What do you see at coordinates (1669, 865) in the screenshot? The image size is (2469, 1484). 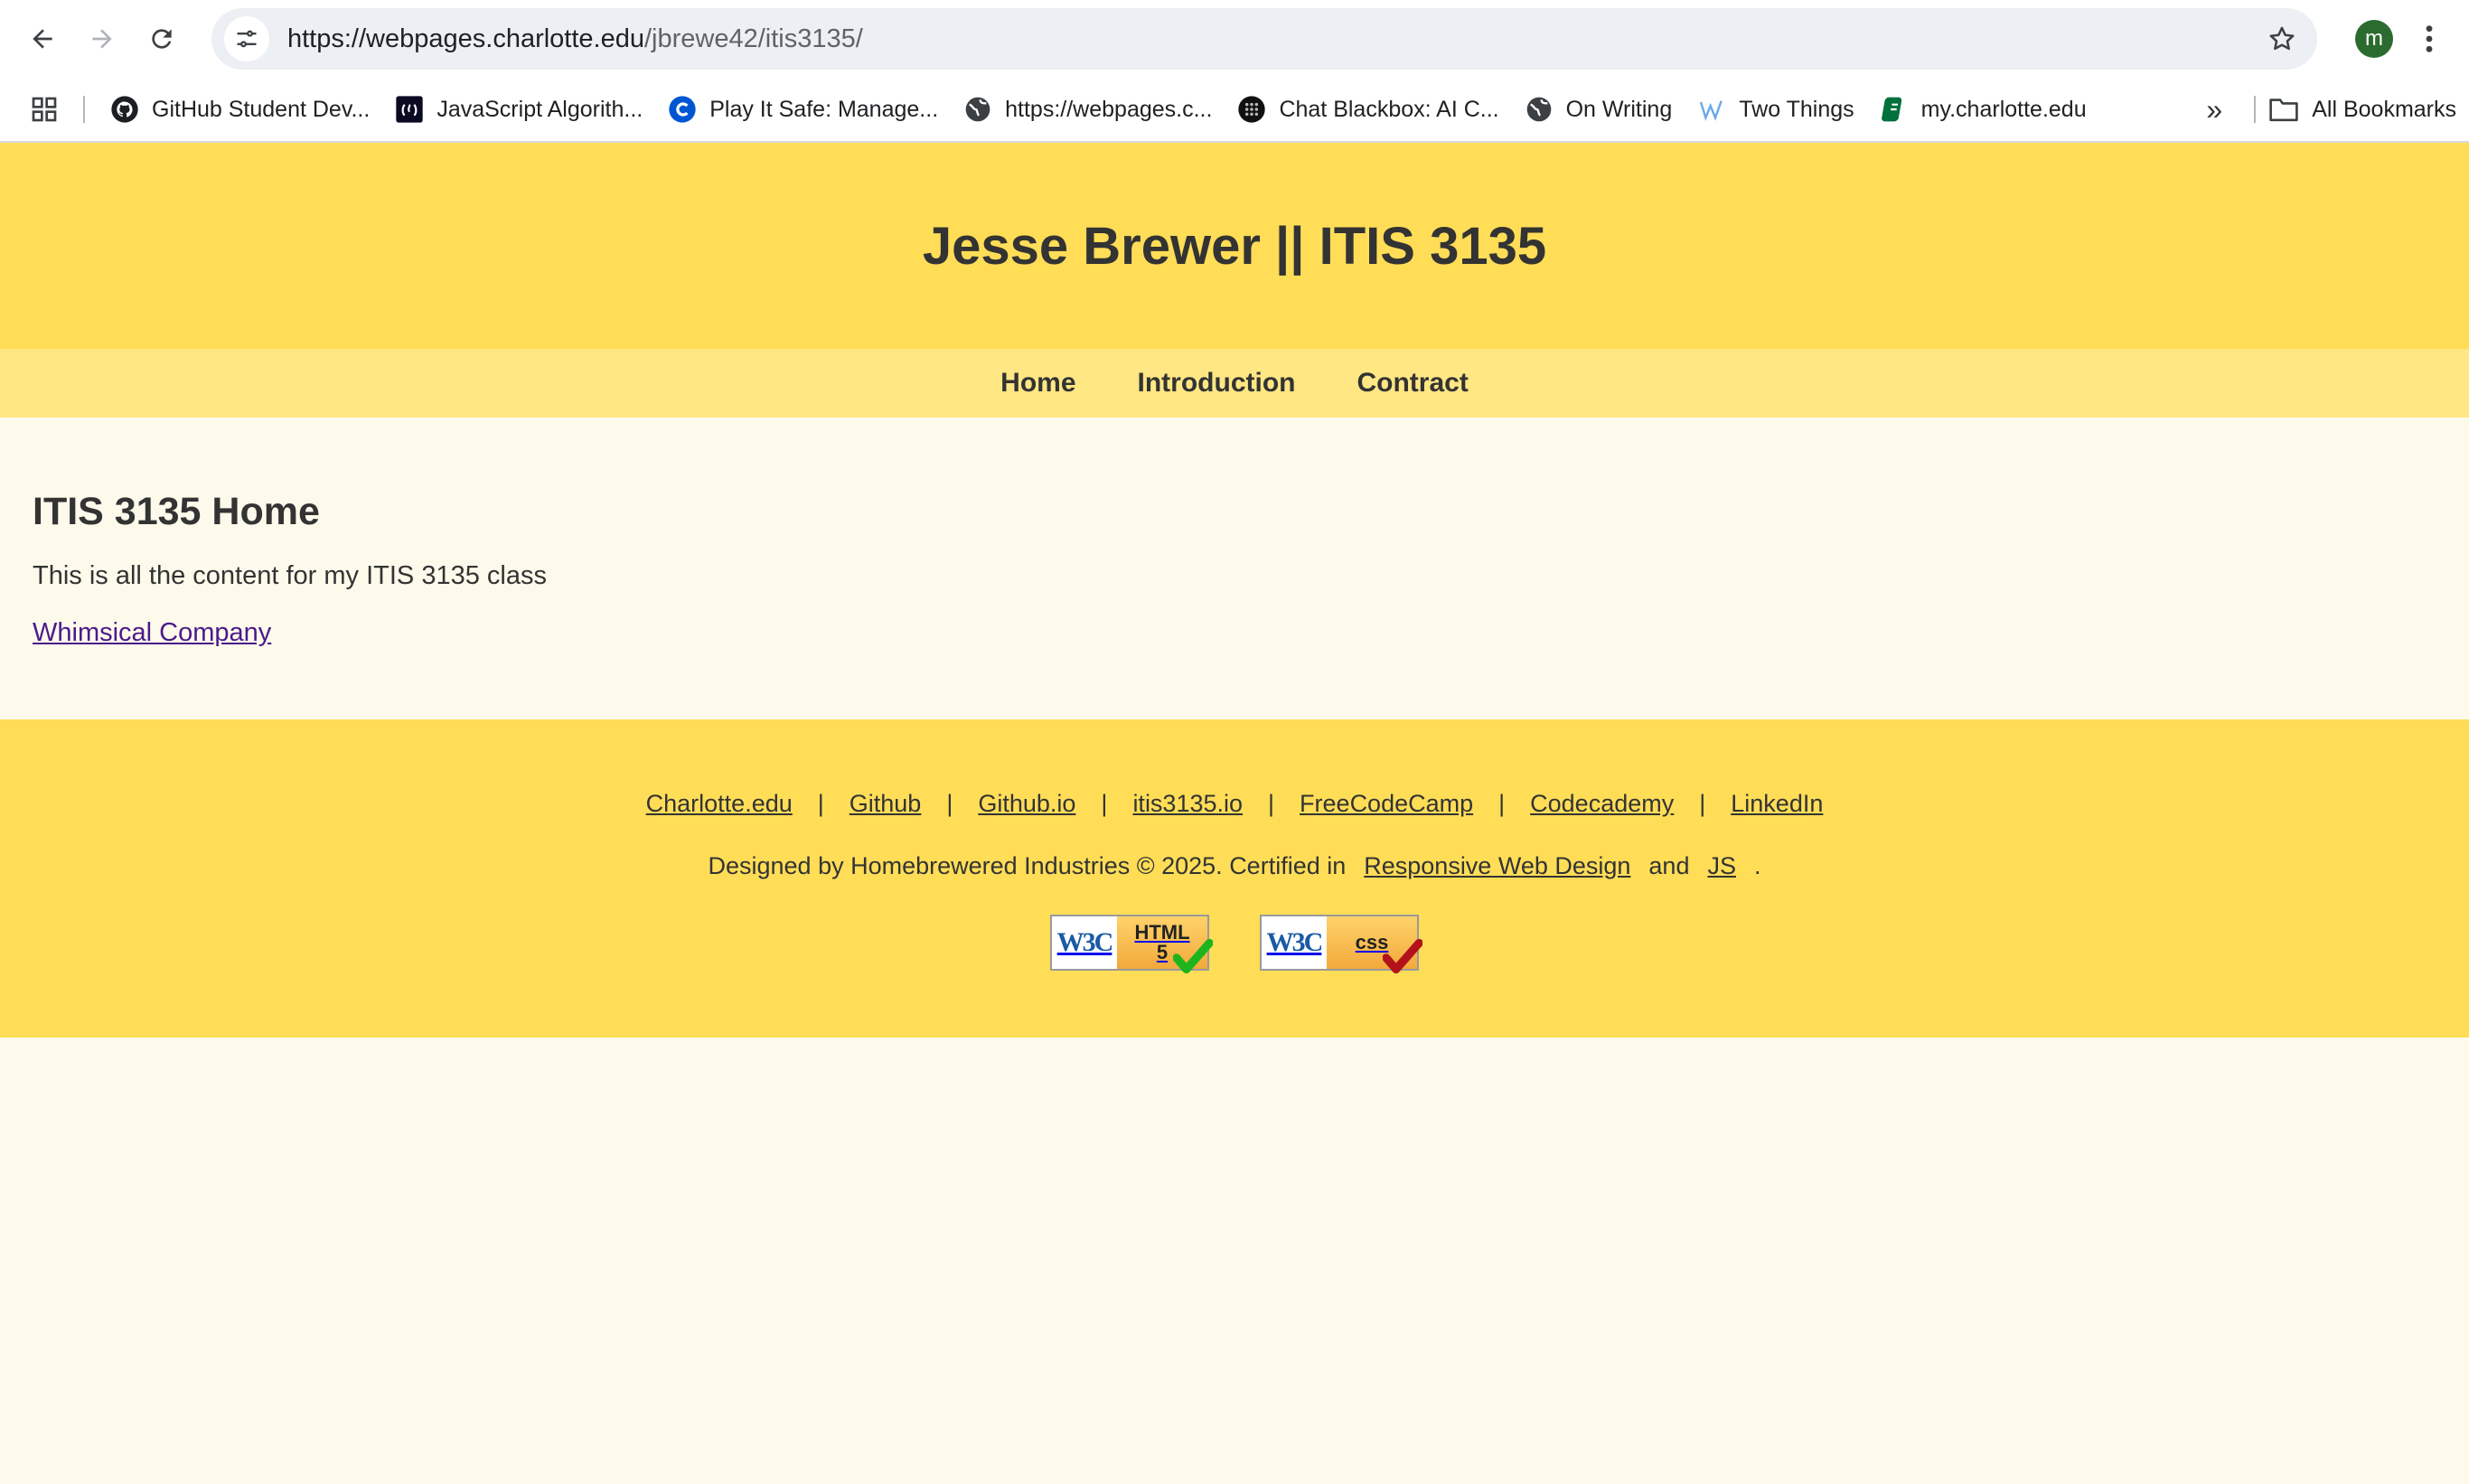 I see `credit-and: and` at bounding box center [1669, 865].